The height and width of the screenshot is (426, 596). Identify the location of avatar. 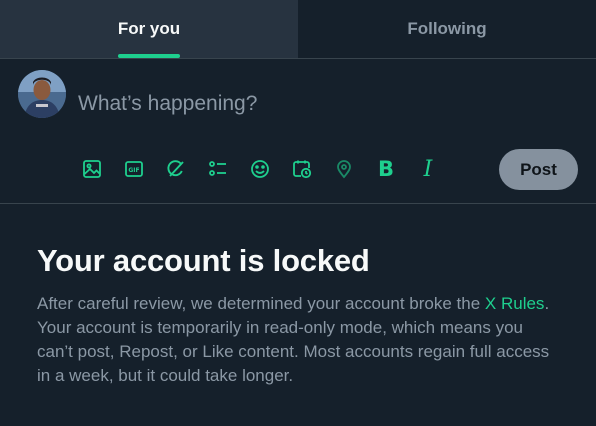
(42, 94).